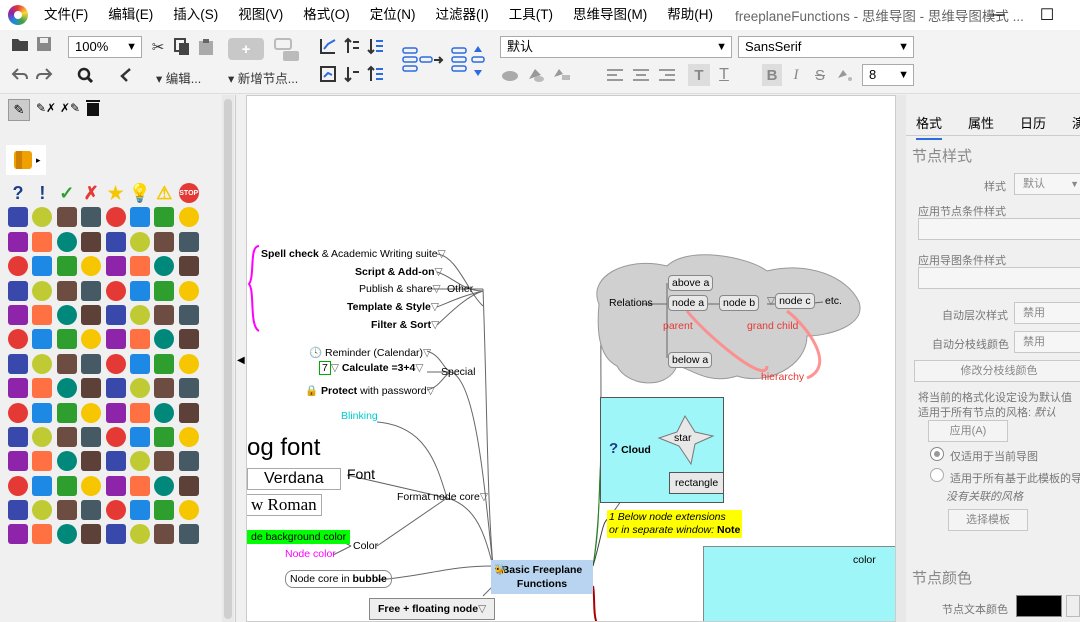 This screenshot has width=1080, height=622. What do you see at coordinates (42, 266) in the screenshot?
I see `icon-25-icon` at bounding box center [42, 266].